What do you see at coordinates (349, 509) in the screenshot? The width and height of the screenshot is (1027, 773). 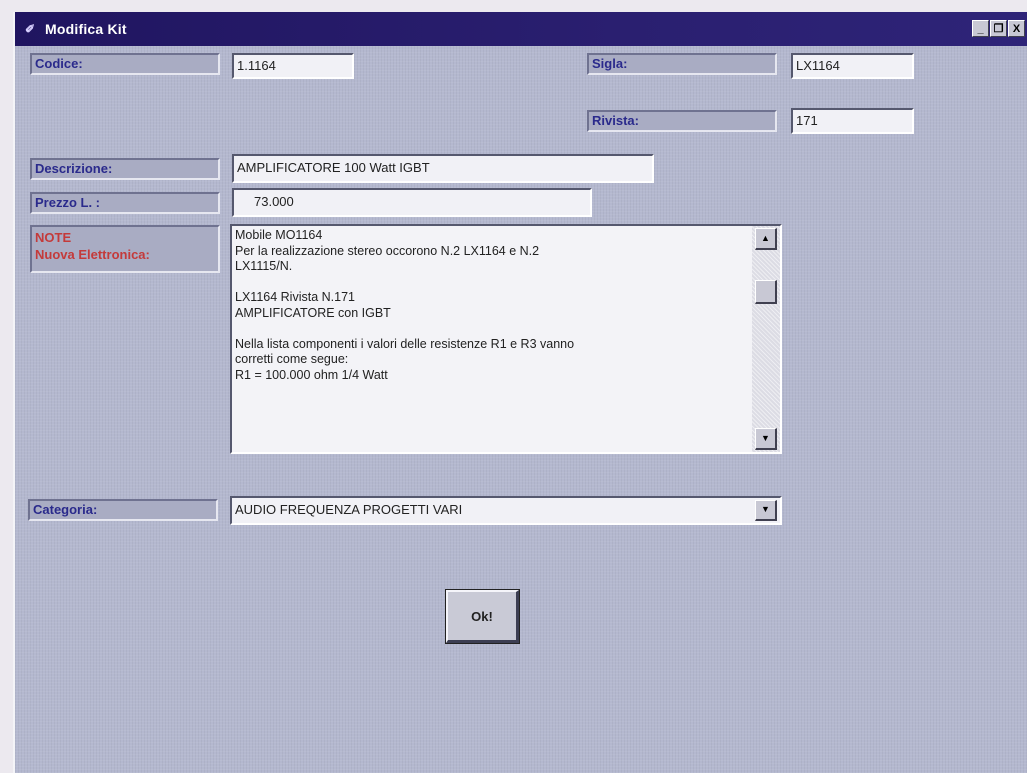 I see `categoria-value: AUDIO FREQUENZA PROGETTI VARI` at bounding box center [349, 509].